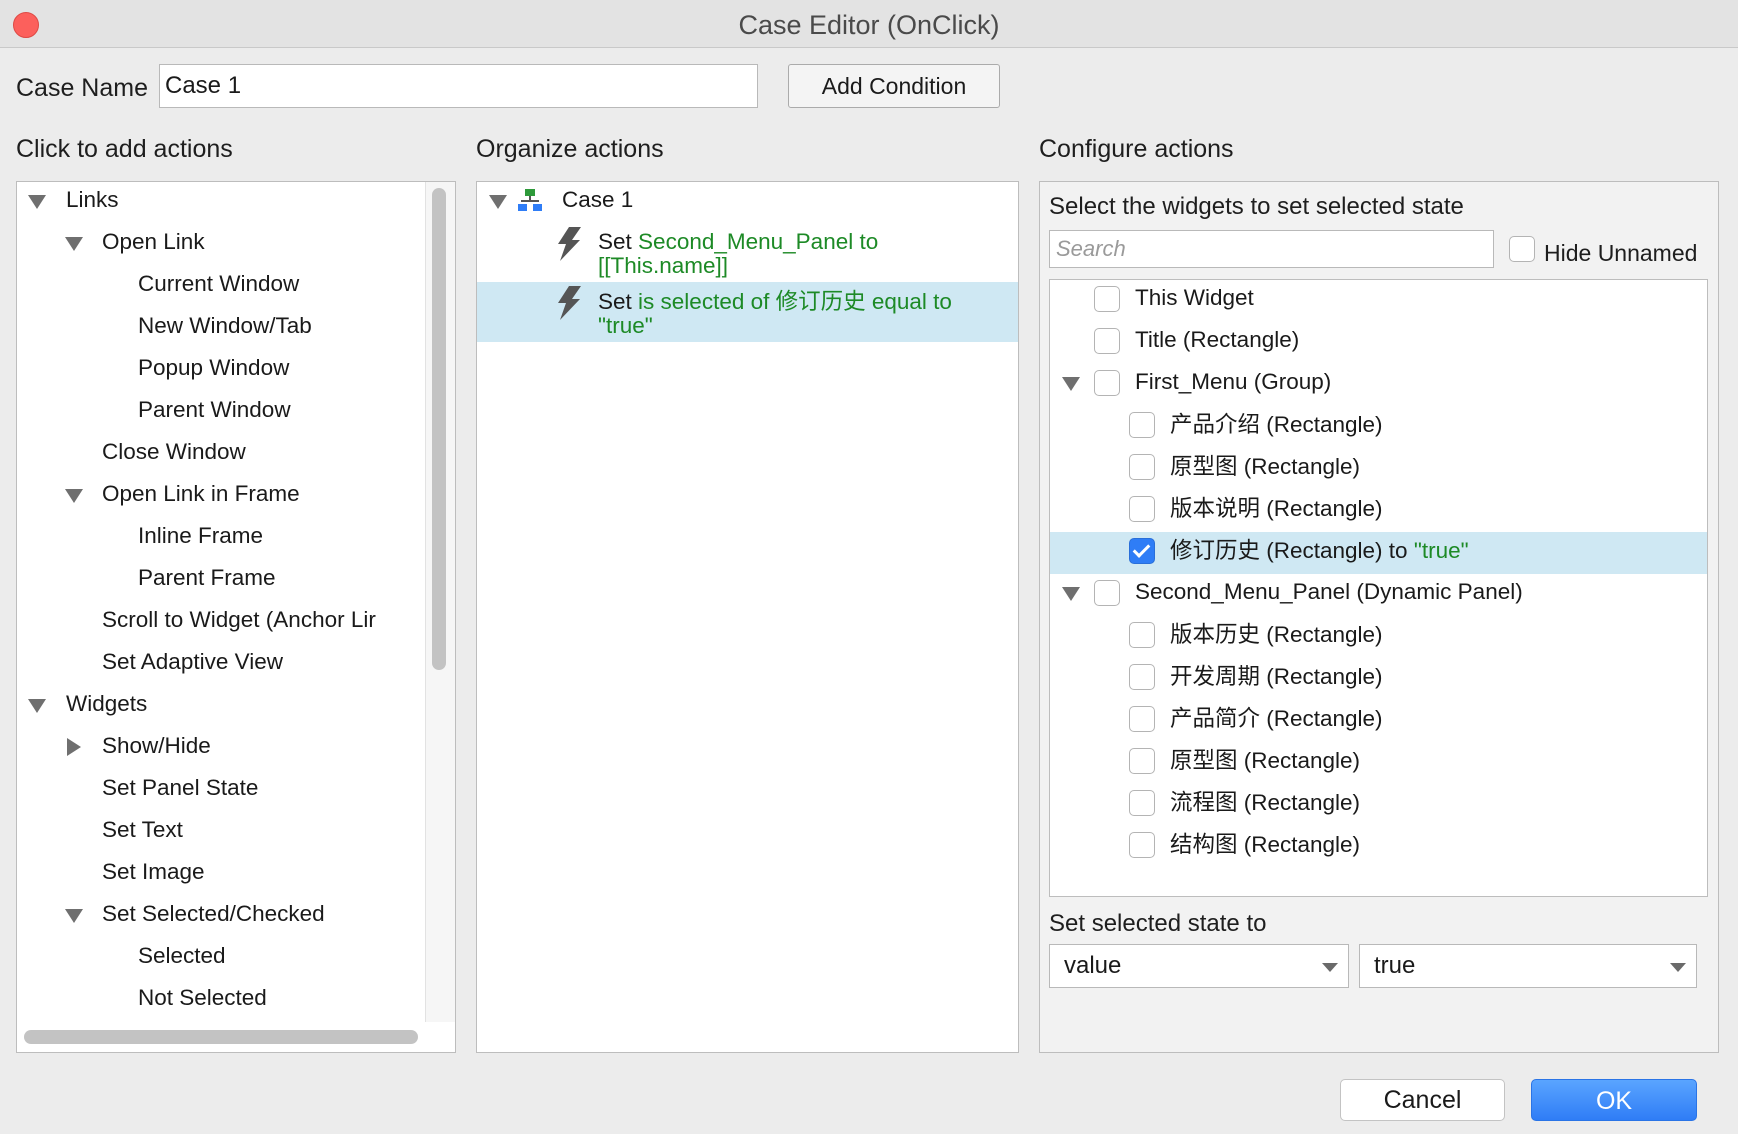 The height and width of the screenshot is (1134, 1738). Describe the element at coordinates (498, 202) in the screenshot. I see `expand-case-icon` at that location.